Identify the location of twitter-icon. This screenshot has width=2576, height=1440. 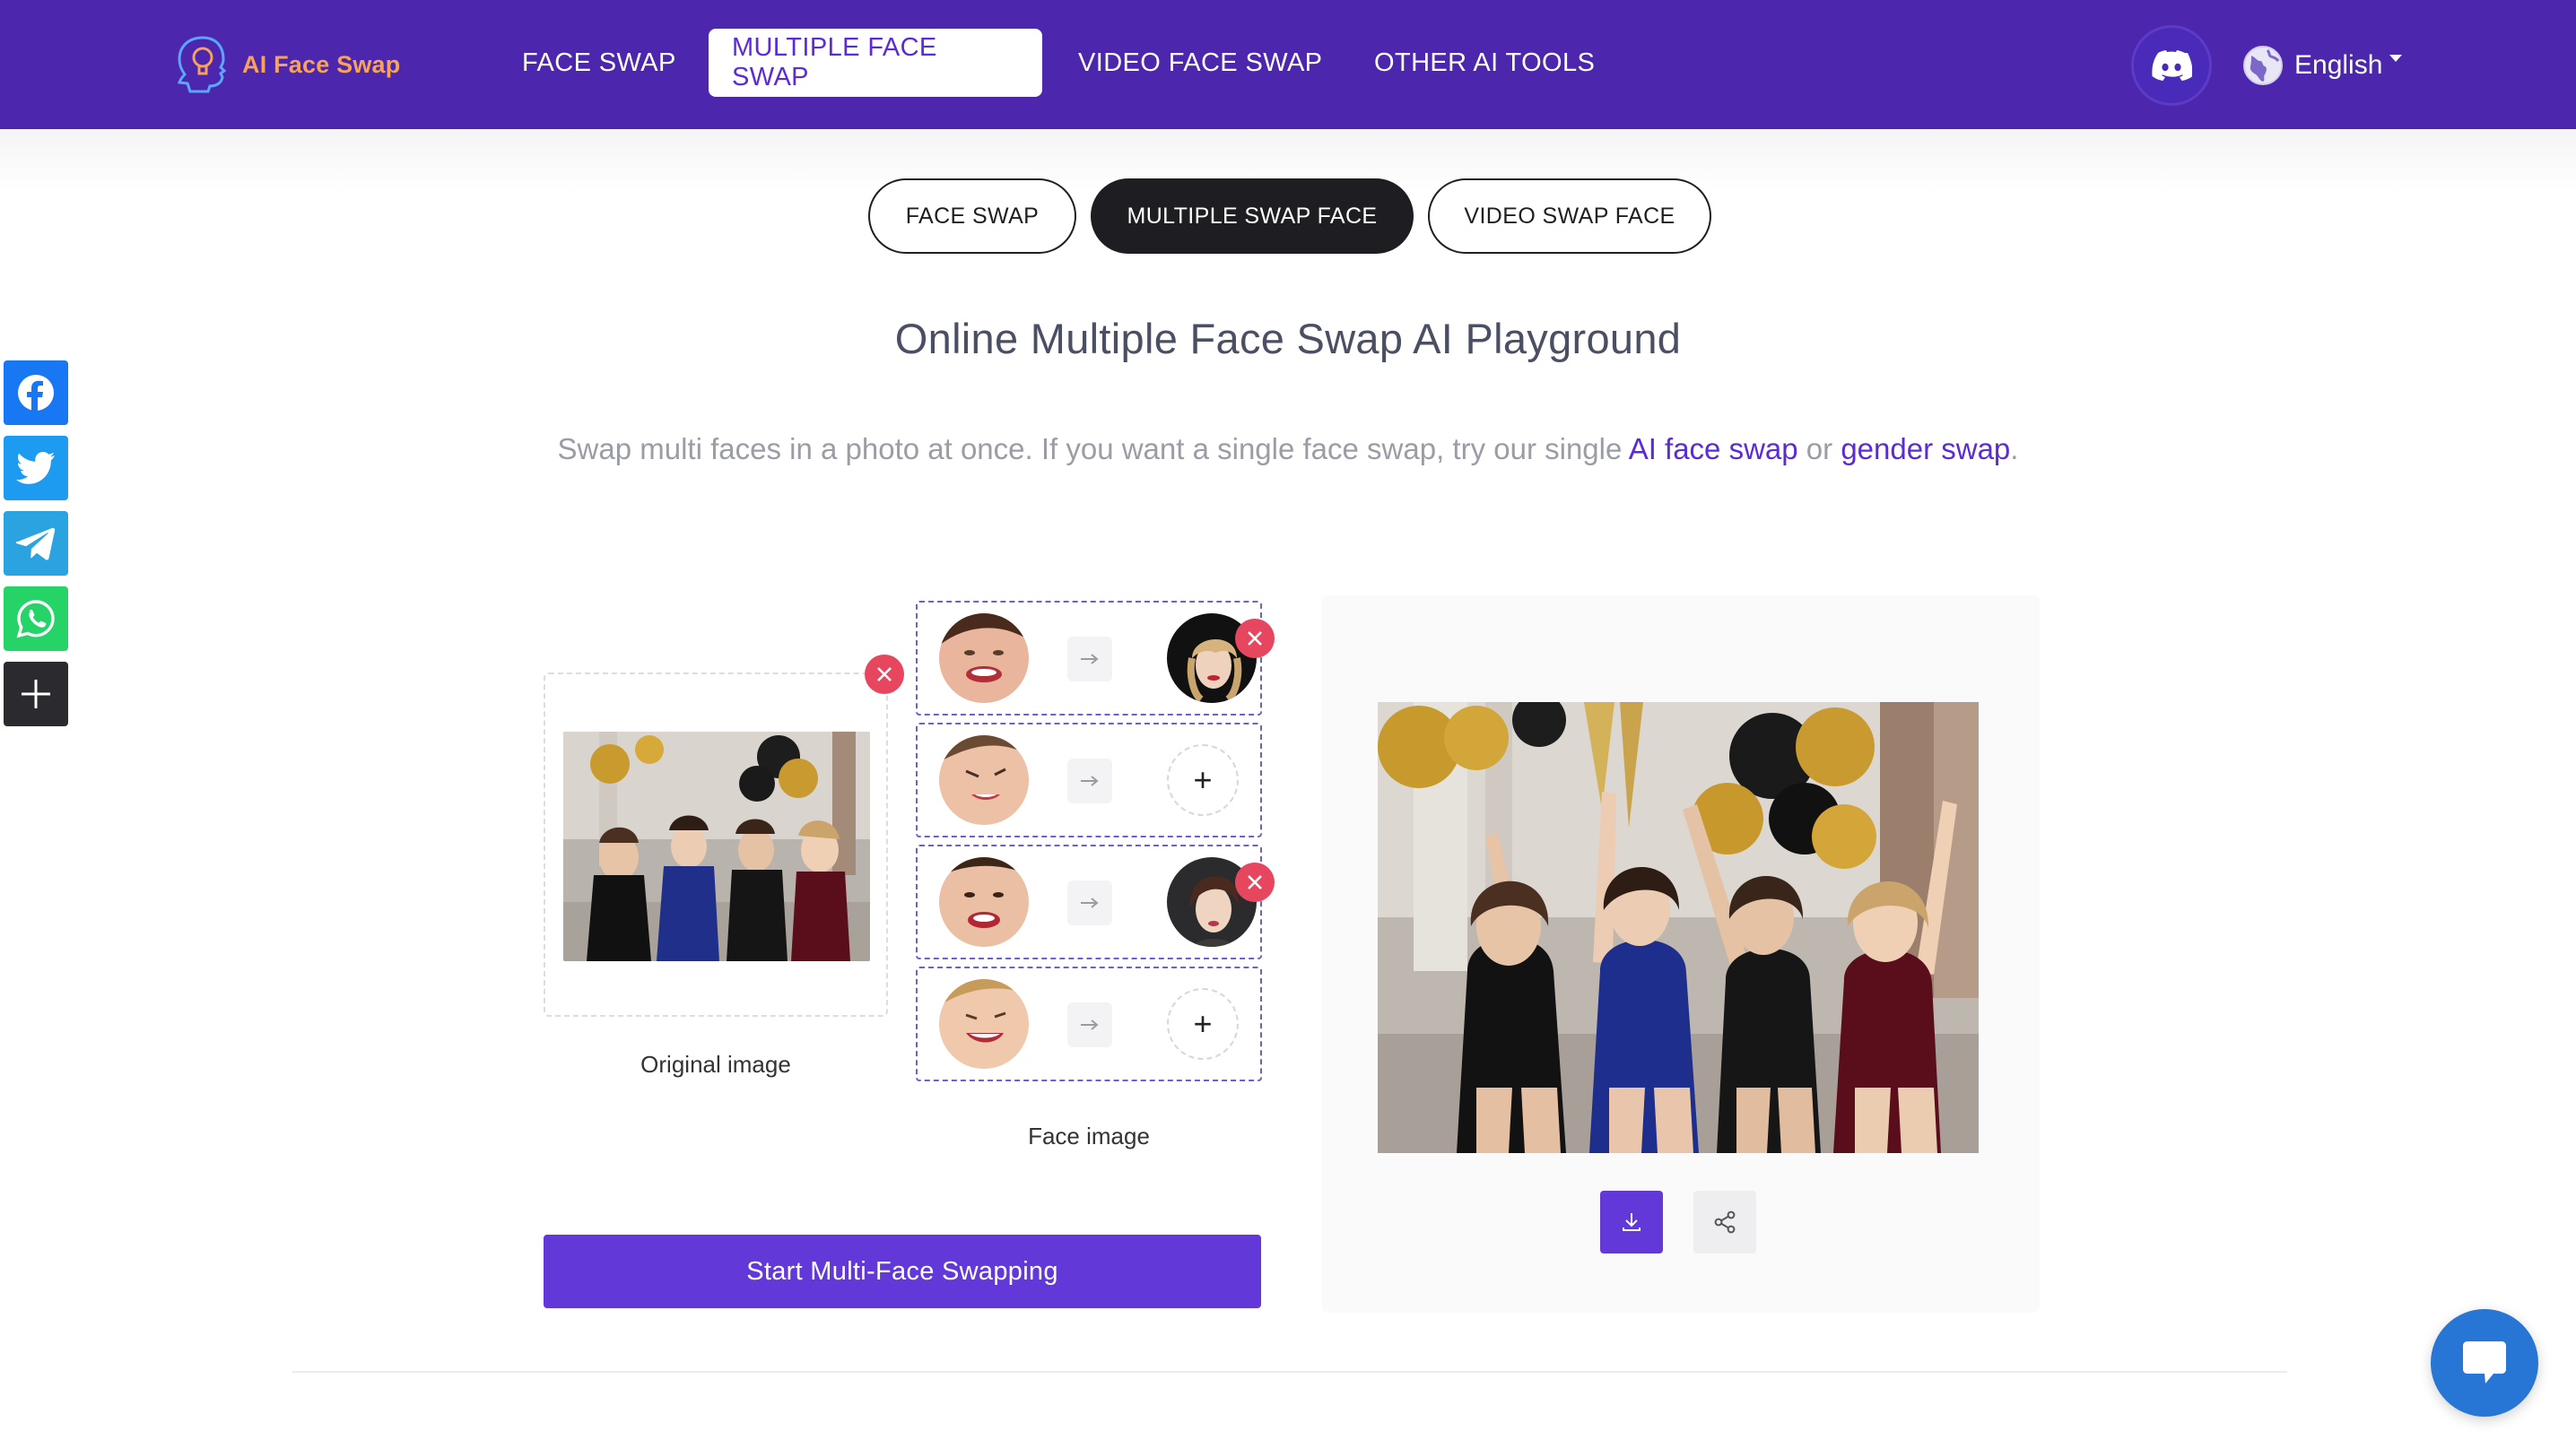
(36, 468).